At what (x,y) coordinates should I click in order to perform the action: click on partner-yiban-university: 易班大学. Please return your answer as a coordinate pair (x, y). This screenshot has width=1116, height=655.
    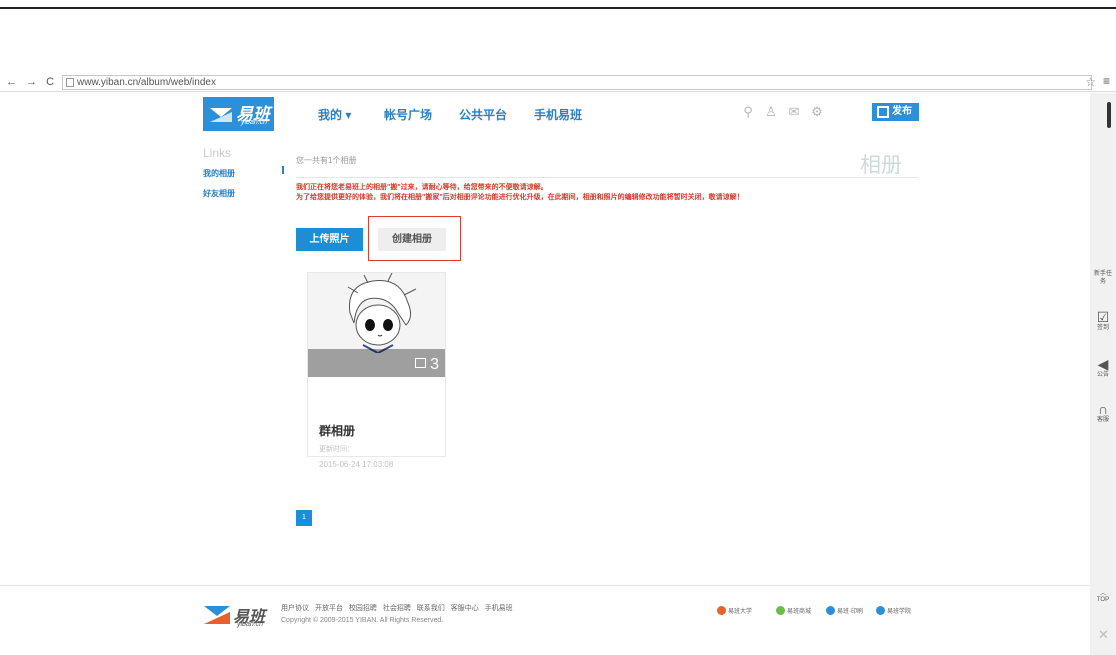
    Looking at the image, I should click on (734, 612).